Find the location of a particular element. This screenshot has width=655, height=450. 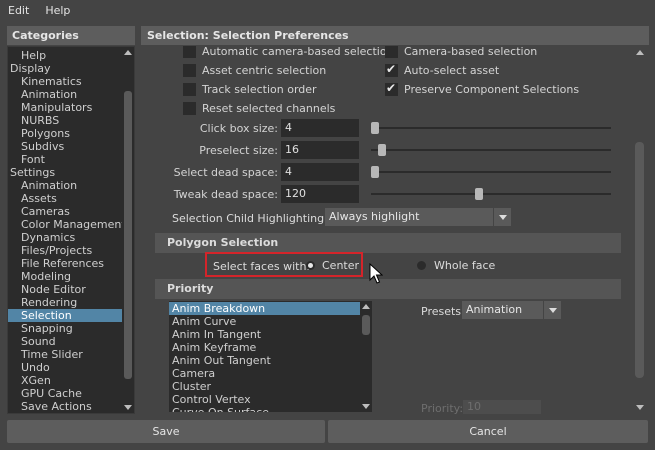

select-dead-slider is located at coordinates (491, 172).